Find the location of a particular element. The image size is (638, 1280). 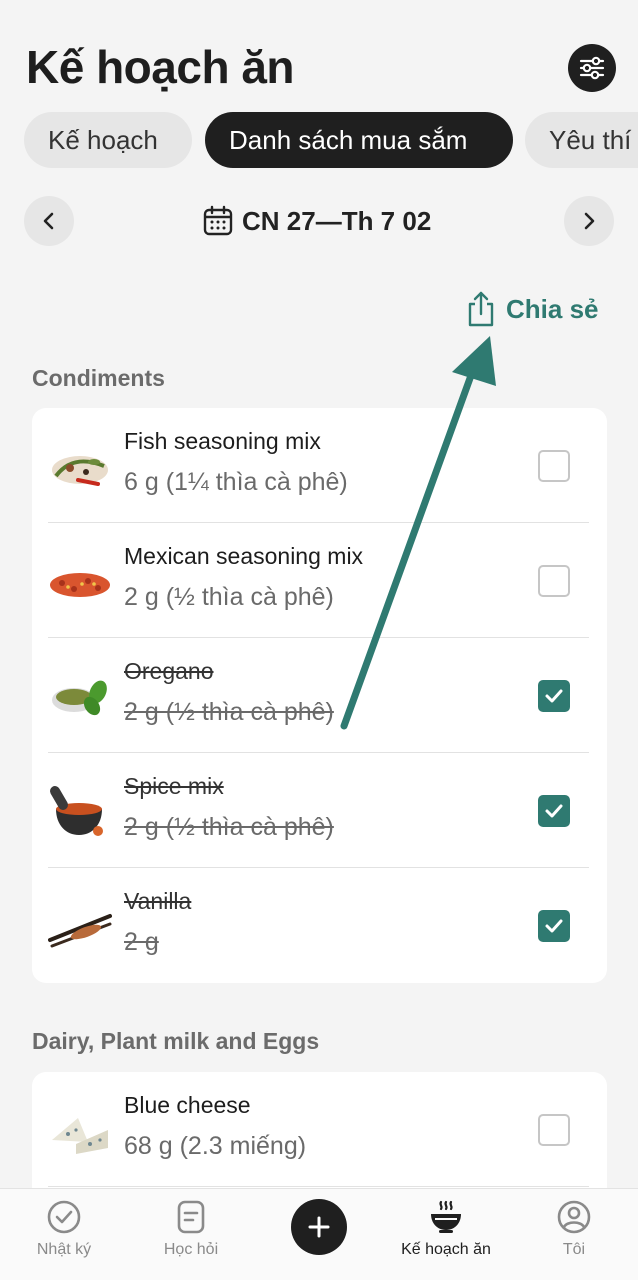

chevron-left-icon is located at coordinates (48, 221).